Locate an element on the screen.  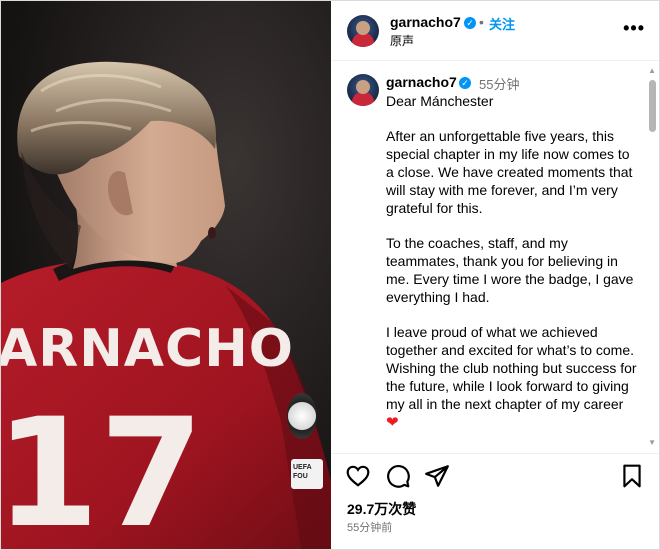
more-options-icon: ••• is located at coordinates (634, 28).